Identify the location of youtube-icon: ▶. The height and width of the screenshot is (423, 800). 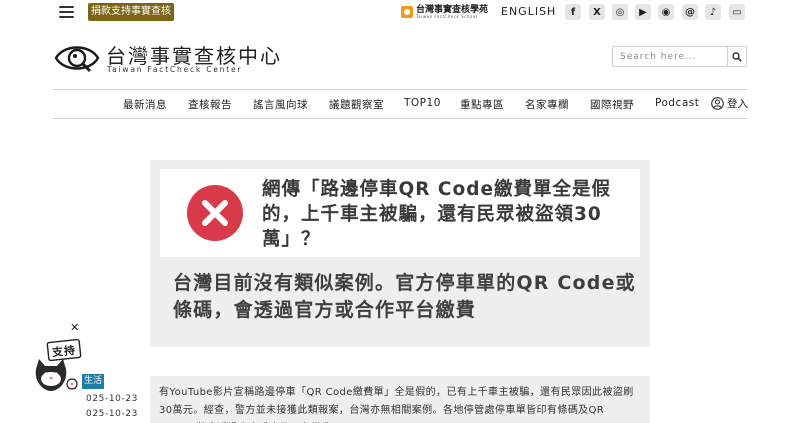
(643, 12).